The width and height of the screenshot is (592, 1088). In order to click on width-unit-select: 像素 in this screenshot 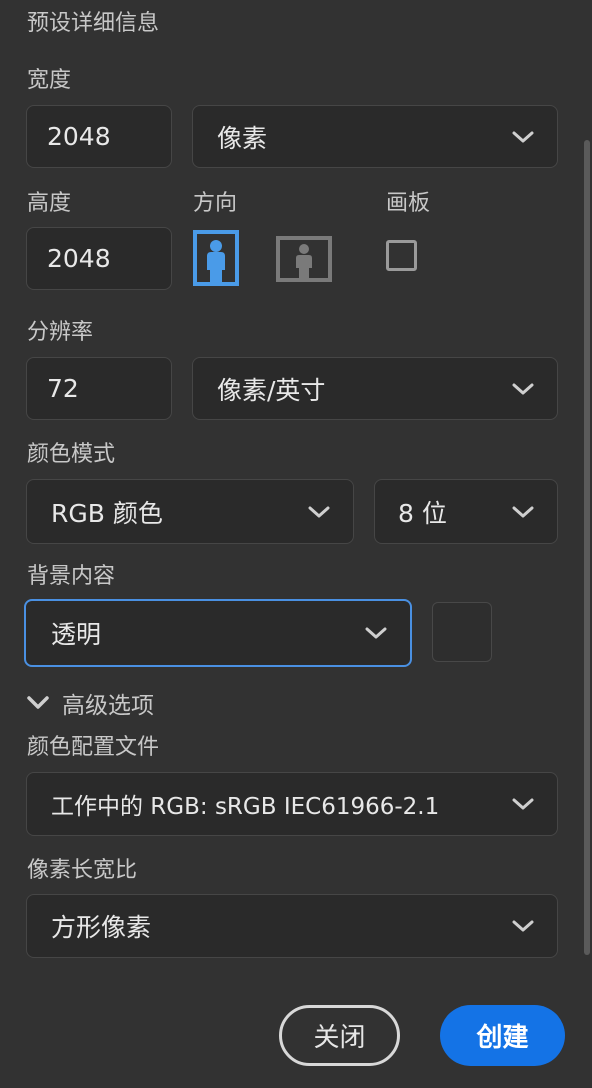, I will do `click(375, 136)`.